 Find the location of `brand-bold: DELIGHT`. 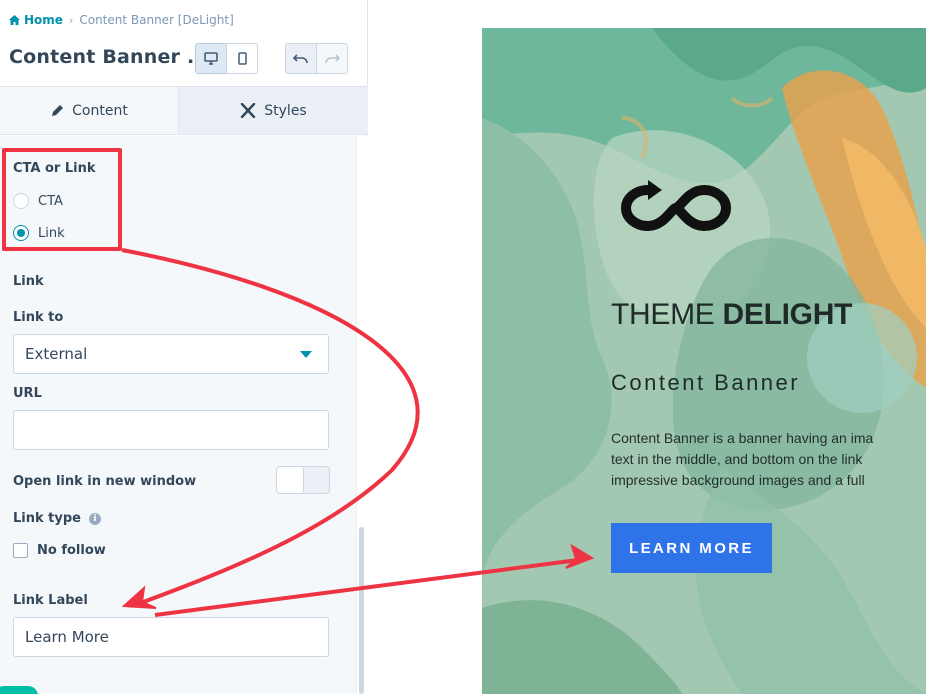

brand-bold: DELIGHT is located at coordinates (787, 314).